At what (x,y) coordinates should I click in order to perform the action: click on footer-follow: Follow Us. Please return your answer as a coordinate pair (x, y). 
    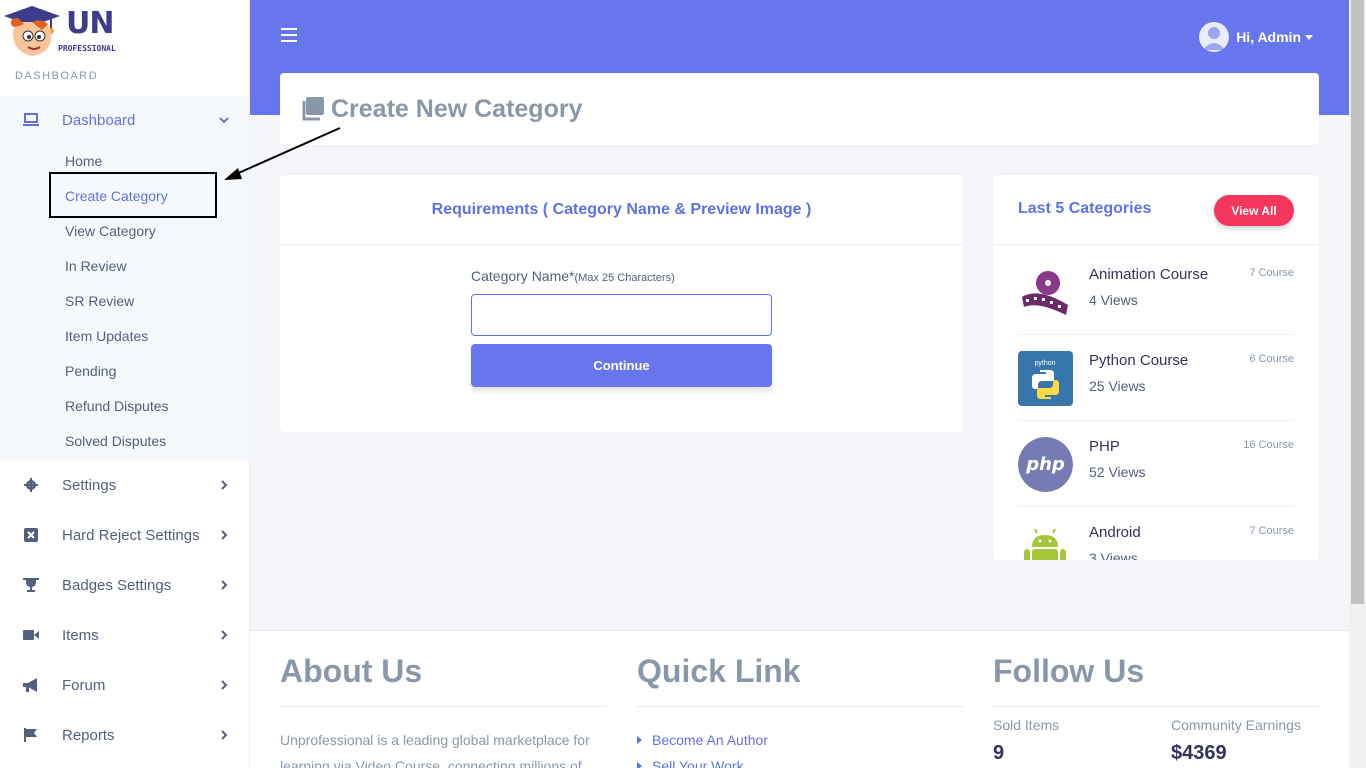
    Looking at the image, I should click on (1156, 680).